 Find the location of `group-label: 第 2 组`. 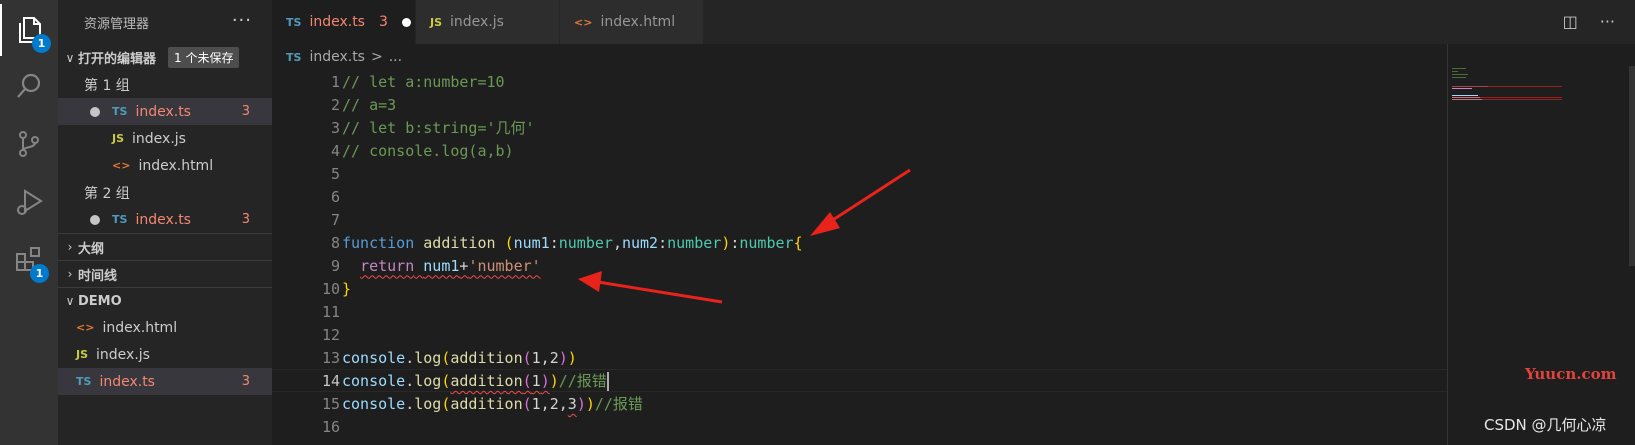

group-label: 第 2 组 is located at coordinates (165, 192).